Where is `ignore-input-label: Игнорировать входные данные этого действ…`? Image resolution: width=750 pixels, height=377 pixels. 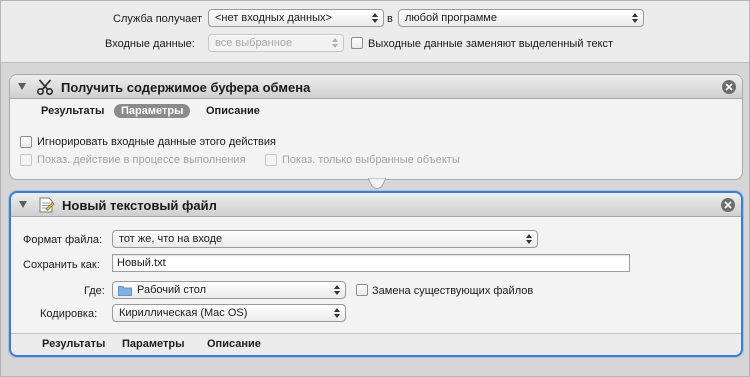
ignore-input-label: Игнорировать входные данные этого действ… is located at coordinates (156, 142).